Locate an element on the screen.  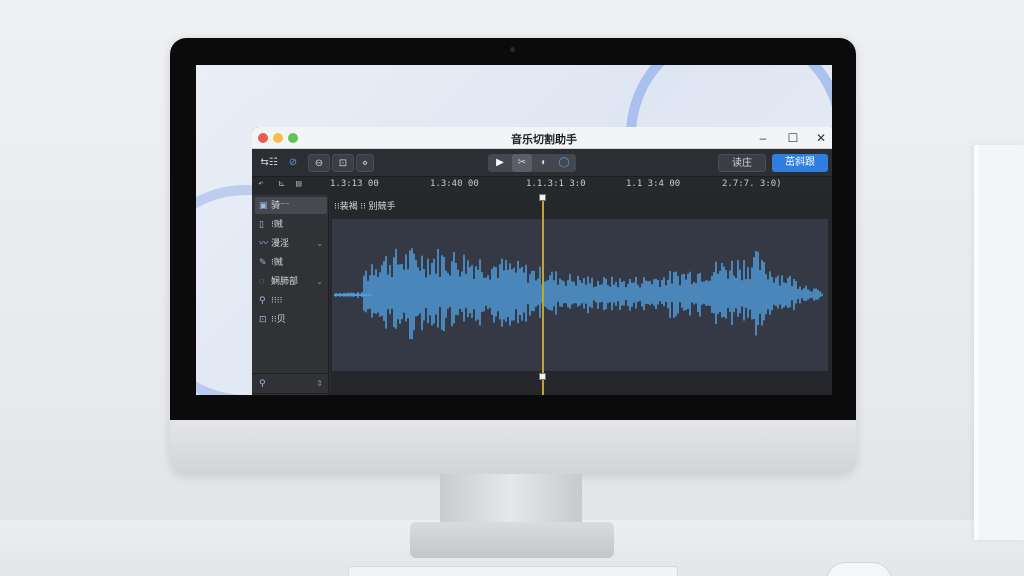
pen-icon: ⊘ is located at coordinates (293, 163).